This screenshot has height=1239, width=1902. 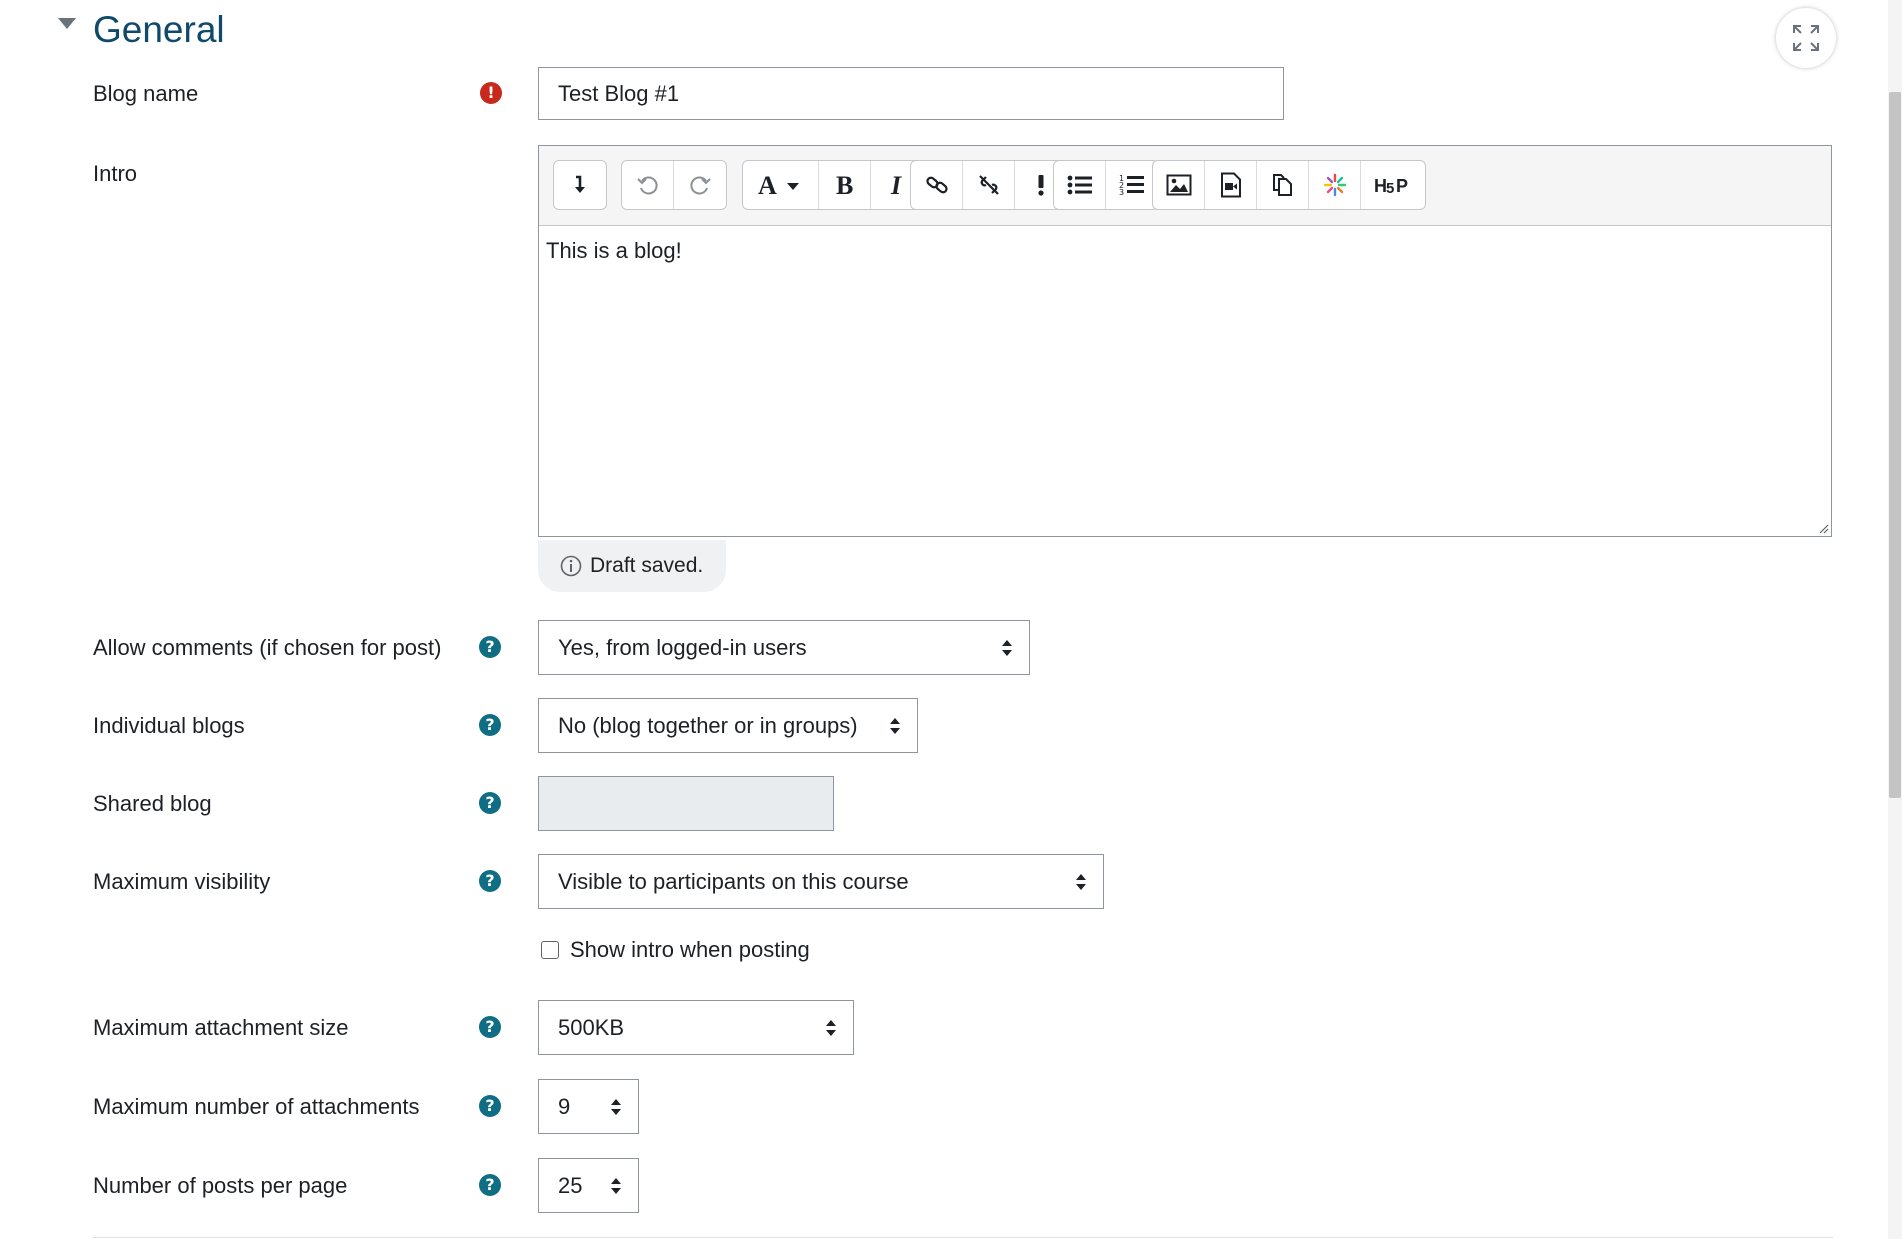 I want to click on required-icon: !, so click(x=491, y=93).